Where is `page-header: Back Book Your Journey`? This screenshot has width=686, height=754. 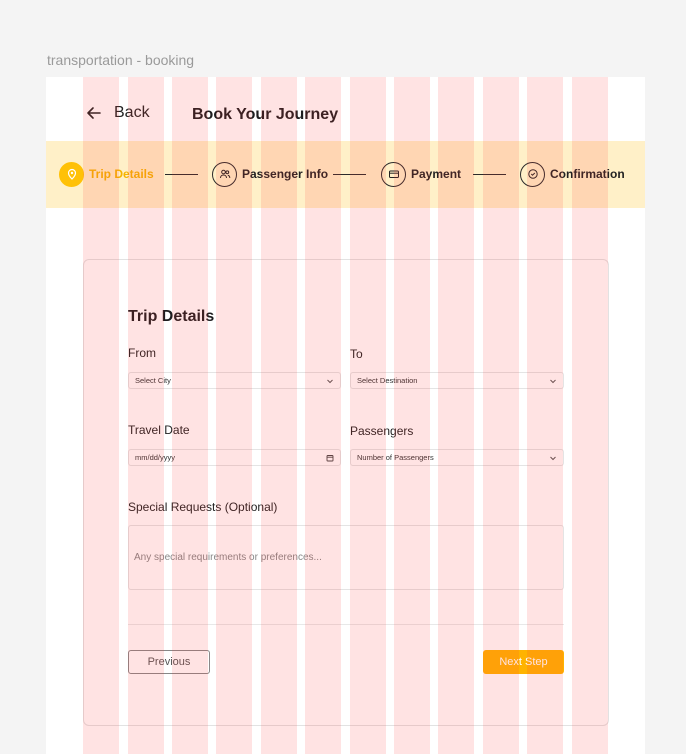
page-header: Back Book Your Journey is located at coordinates (345, 109).